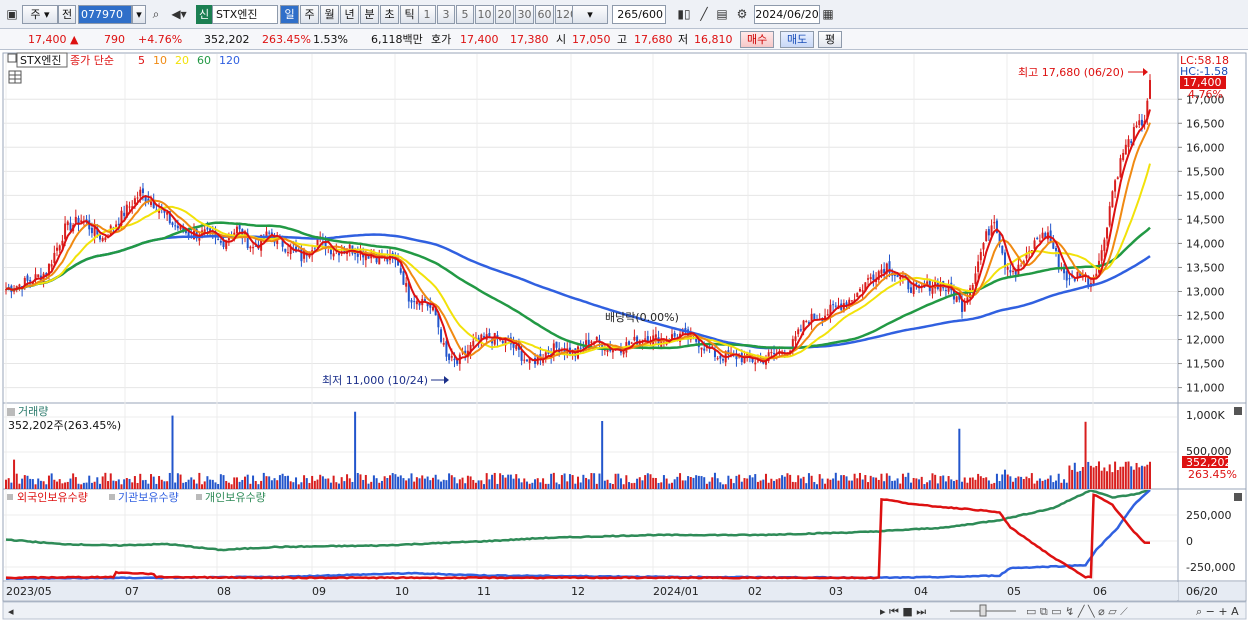 The height and width of the screenshot is (621, 1248). What do you see at coordinates (245, 14) in the screenshot?
I see `stock-name: STX엔진` at bounding box center [245, 14].